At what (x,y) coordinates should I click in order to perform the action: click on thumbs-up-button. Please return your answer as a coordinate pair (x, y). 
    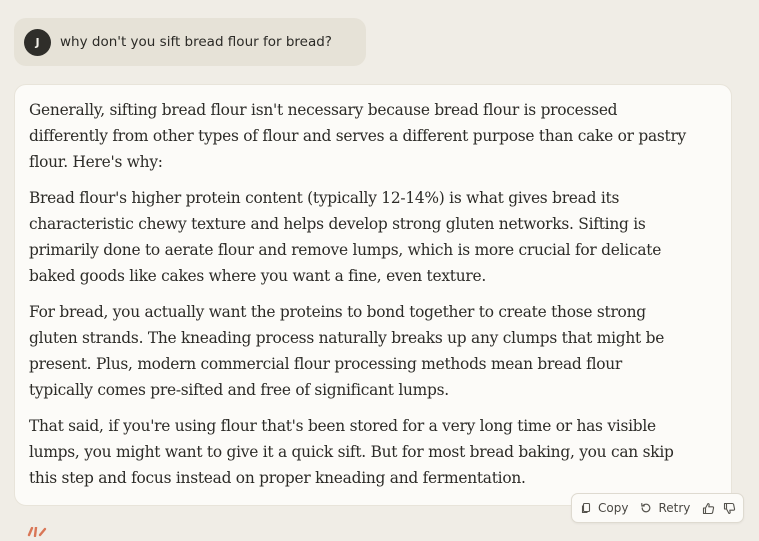
    Looking at the image, I should click on (708, 508).